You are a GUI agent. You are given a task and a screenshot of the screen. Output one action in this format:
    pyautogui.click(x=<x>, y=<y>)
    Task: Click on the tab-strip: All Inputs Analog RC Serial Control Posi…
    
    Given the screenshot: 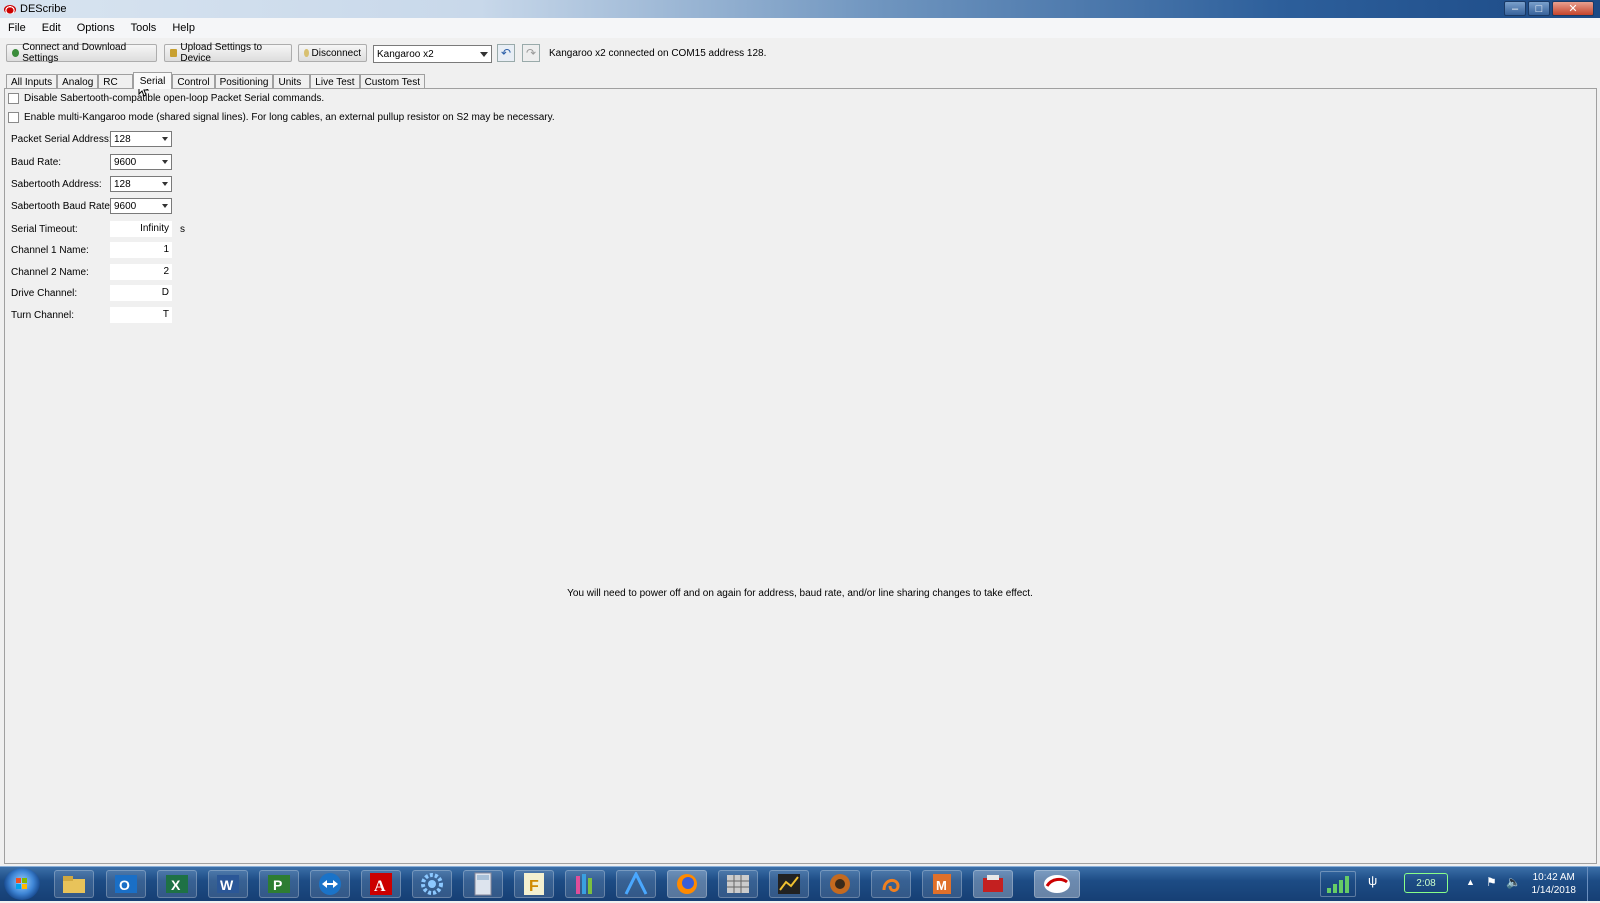 What is the action you would take?
    pyautogui.click(x=215, y=80)
    